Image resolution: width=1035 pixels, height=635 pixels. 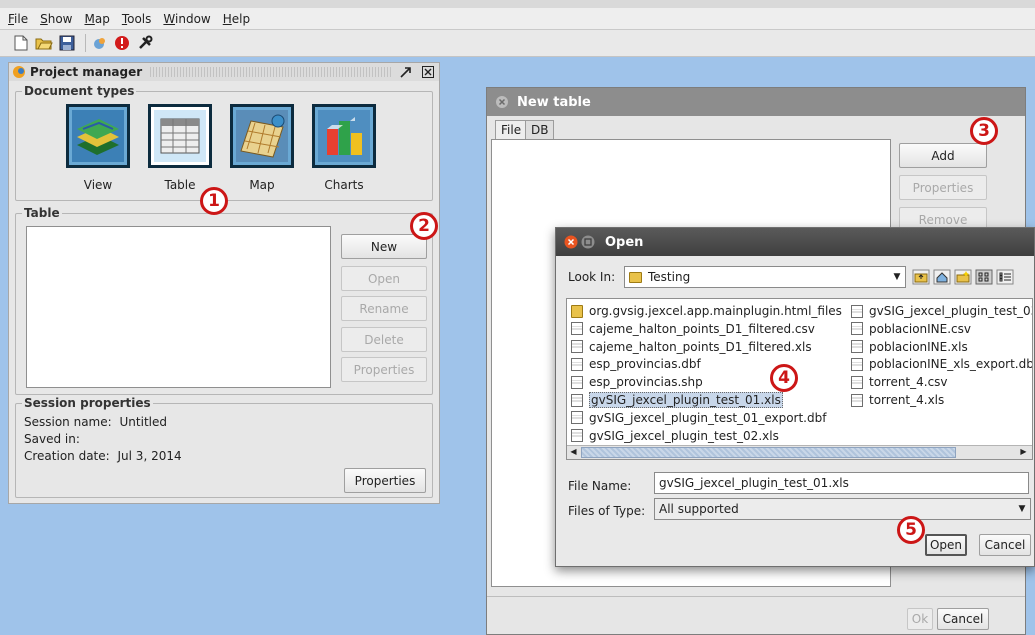 I want to click on file-row: torrent_4.csv, so click(x=899, y=382).